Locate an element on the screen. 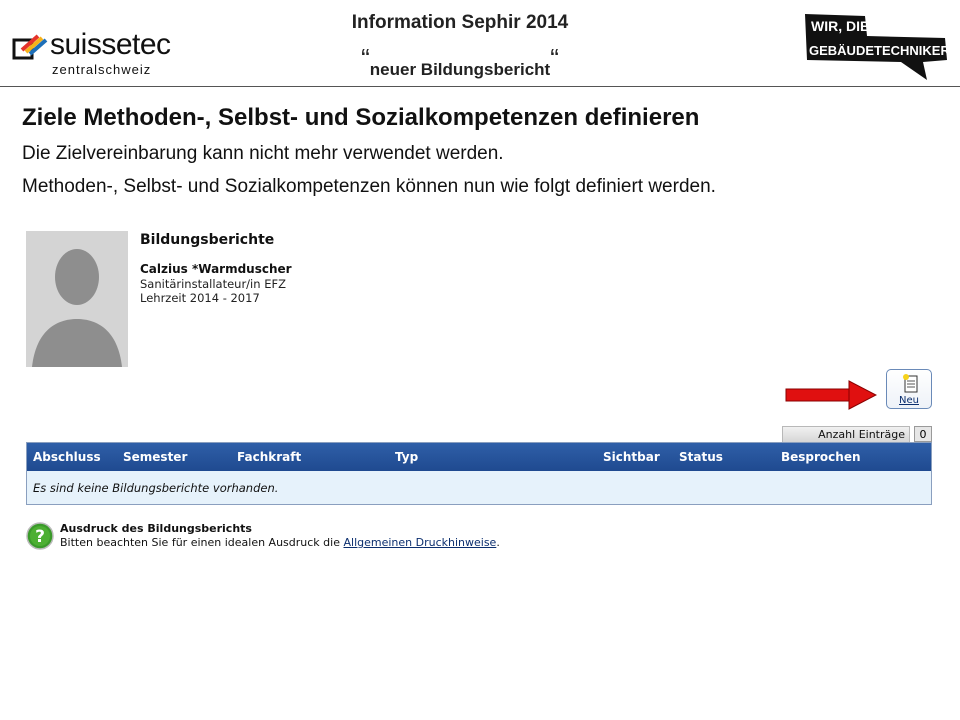  column-header-besprochen: Besprochen is located at coordinates (821, 457).